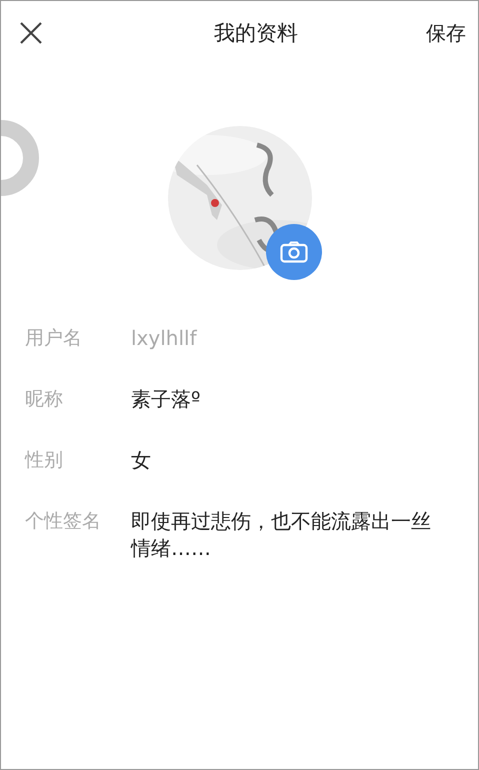 The image size is (479, 770). Describe the element at coordinates (256, 33) in the screenshot. I see `page-title: 我的资料` at that location.